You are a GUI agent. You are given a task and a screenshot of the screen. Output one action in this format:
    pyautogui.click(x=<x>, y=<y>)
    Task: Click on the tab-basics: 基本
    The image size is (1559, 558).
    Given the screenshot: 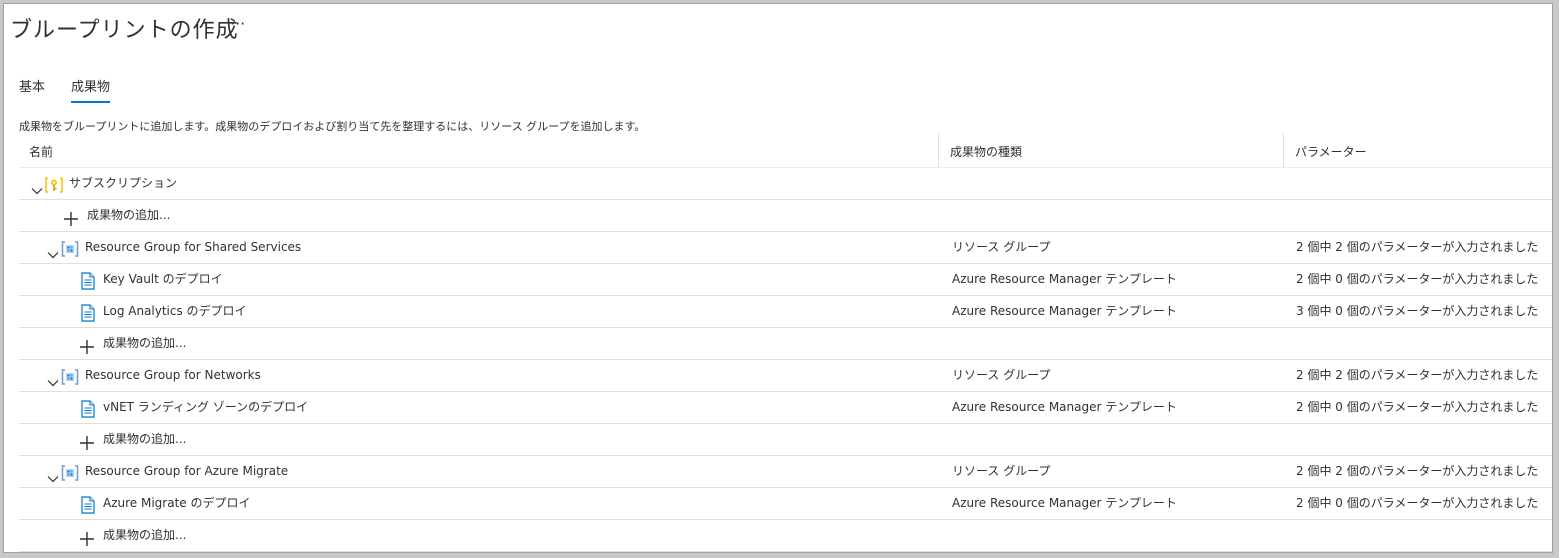 What is the action you would take?
    pyautogui.click(x=32, y=88)
    